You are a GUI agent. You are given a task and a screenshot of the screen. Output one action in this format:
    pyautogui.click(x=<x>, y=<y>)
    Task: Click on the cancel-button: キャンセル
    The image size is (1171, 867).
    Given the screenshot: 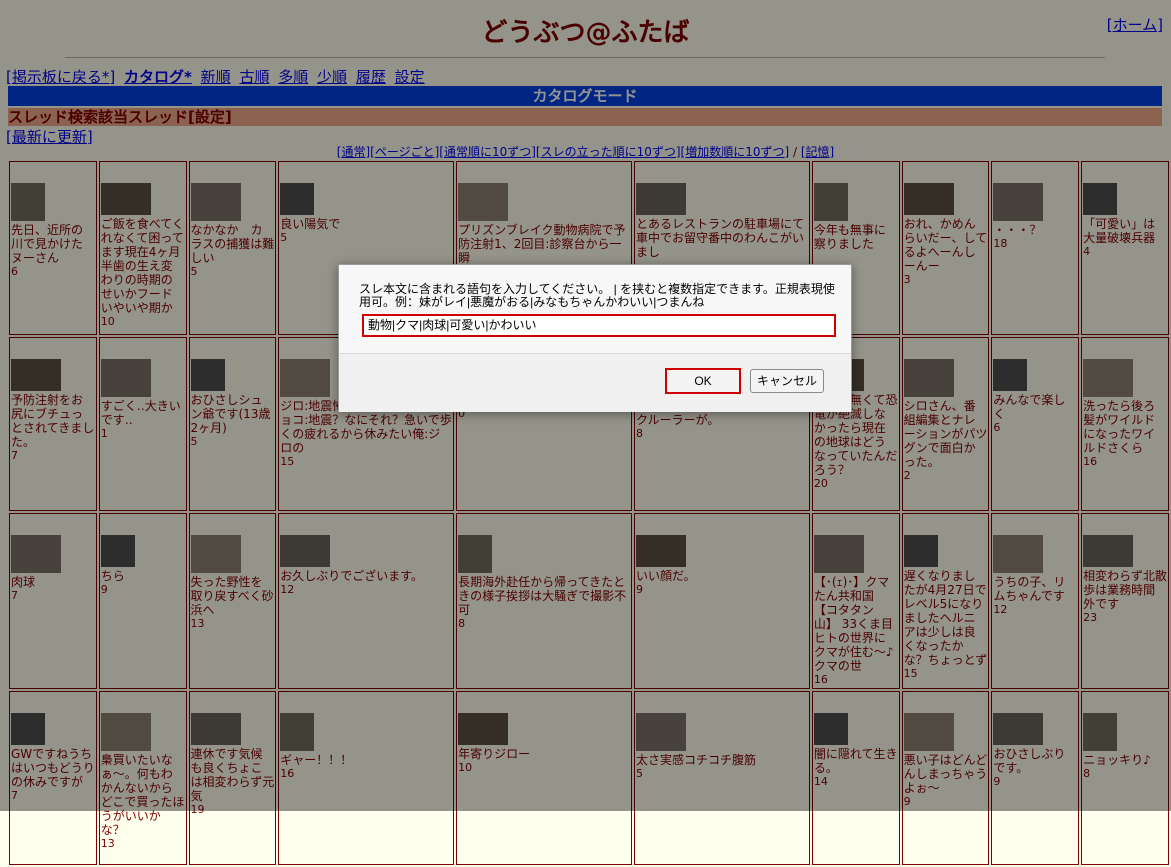 What is the action you would take?
    pyautogui.click(x=787, y=381)
    